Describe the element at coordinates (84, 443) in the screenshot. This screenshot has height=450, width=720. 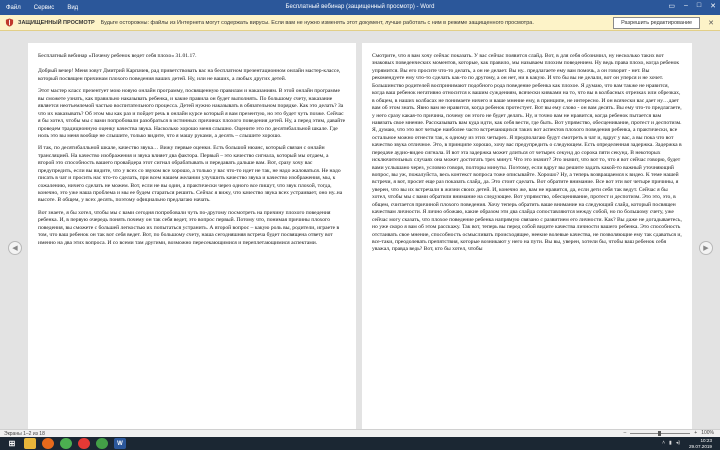
I see `yandex-icon` at that location.